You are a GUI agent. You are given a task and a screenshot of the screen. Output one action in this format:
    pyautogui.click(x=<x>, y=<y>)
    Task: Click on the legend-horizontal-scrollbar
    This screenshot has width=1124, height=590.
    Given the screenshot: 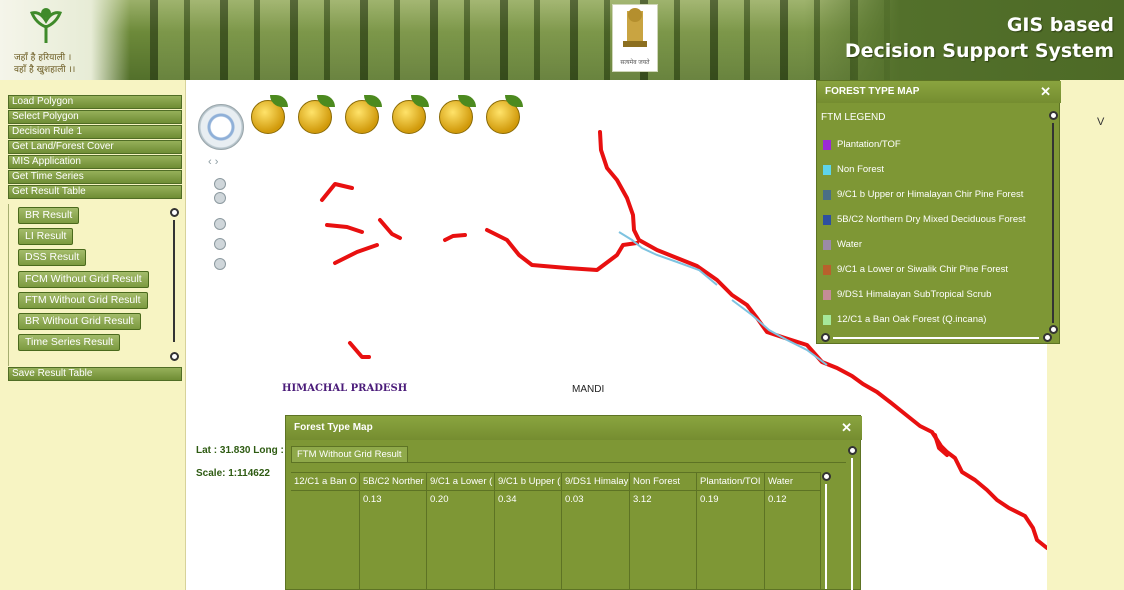 What is the action you would take?
    pyautogui.click(x=937, y=338)
    